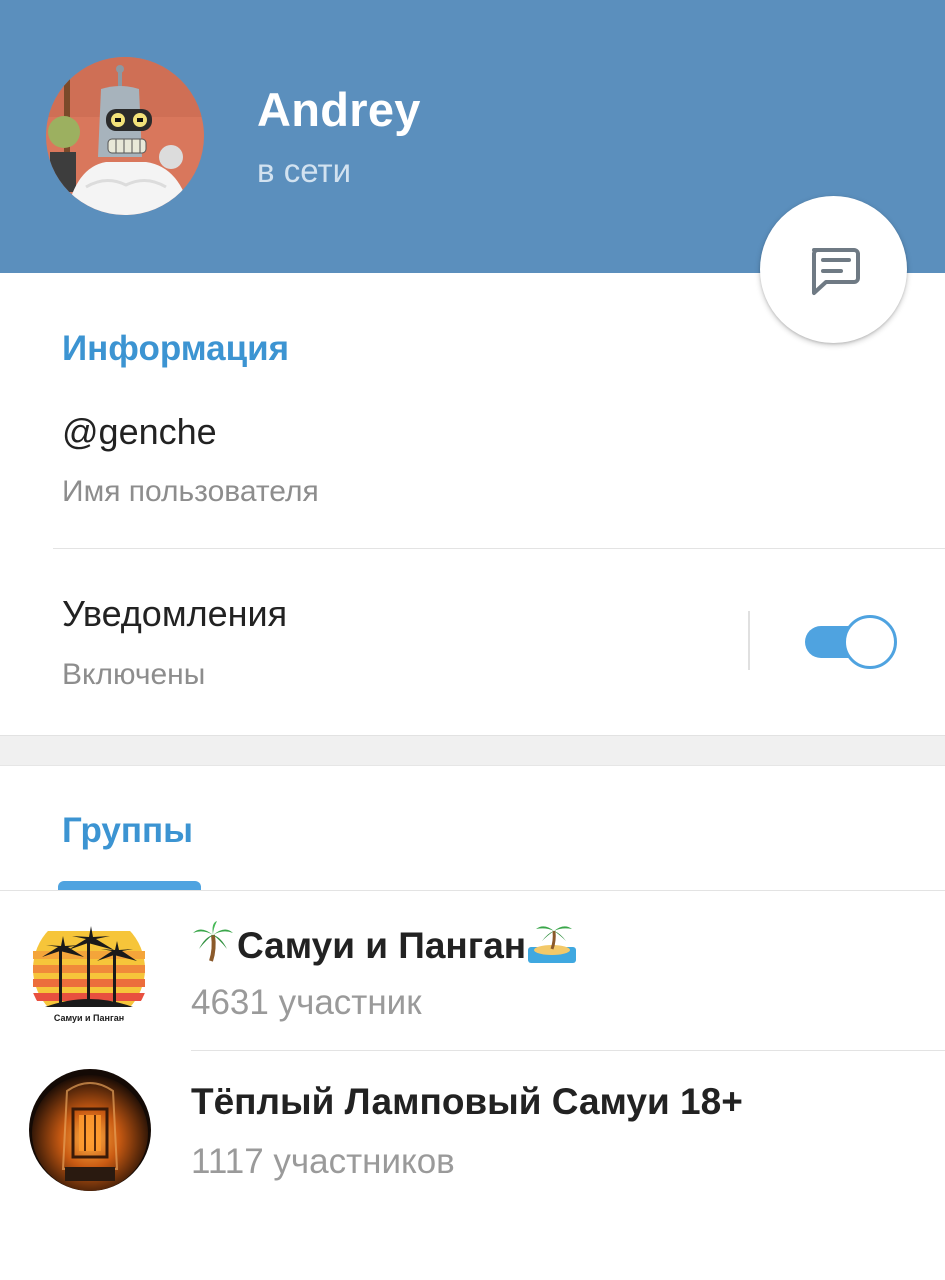 This screenshot has height=1280, width=945. I want to click on group-name: Тёплый Ламповый Самуи 18+, so click(467, 1101).